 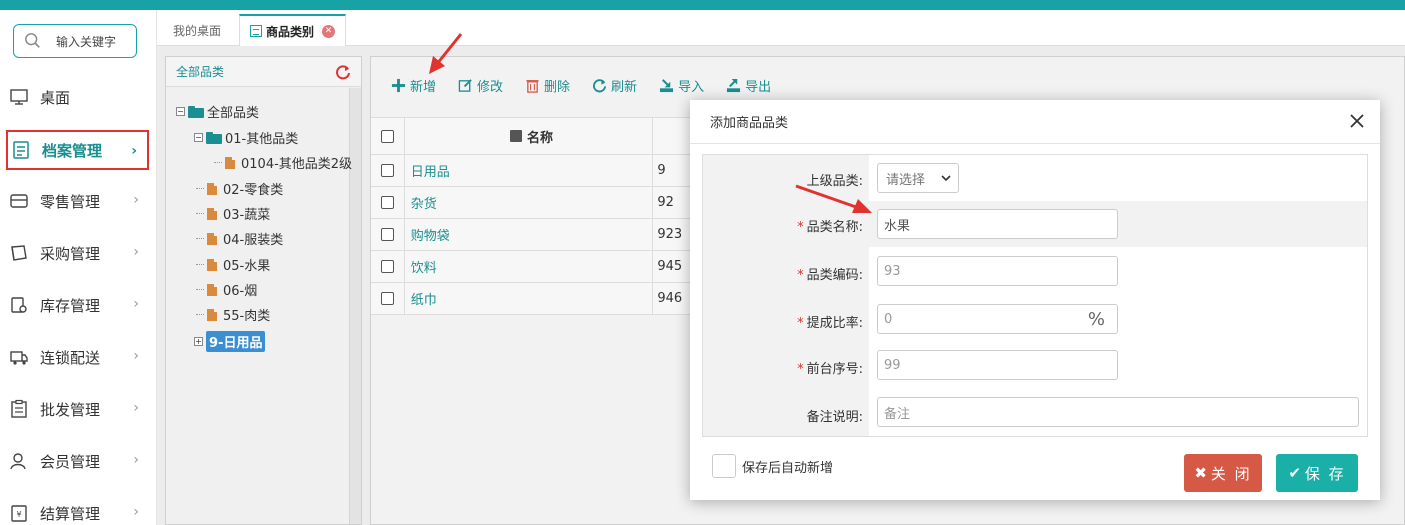 What do you see at coordinates (329, 31) in the screenshot?
I see `tab-close-icon: ✕` at bounding box center [329, 31].